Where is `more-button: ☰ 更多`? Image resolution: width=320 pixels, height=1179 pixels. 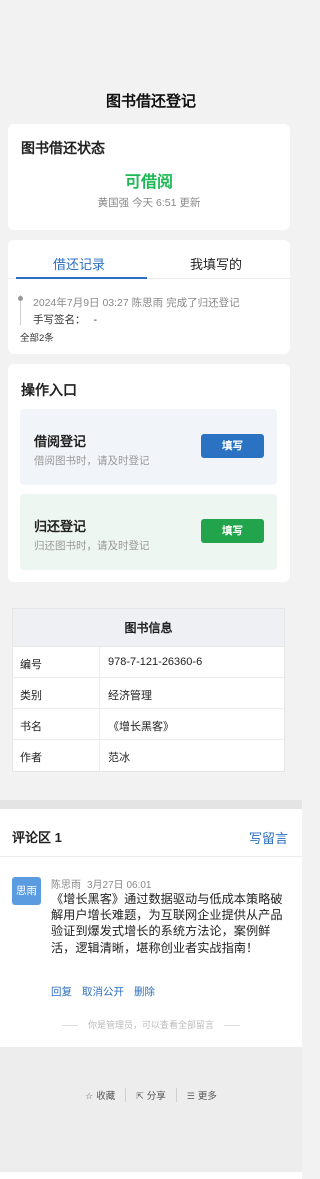
more-button: ☰ 更多 is located at coordinates (202, 1095).